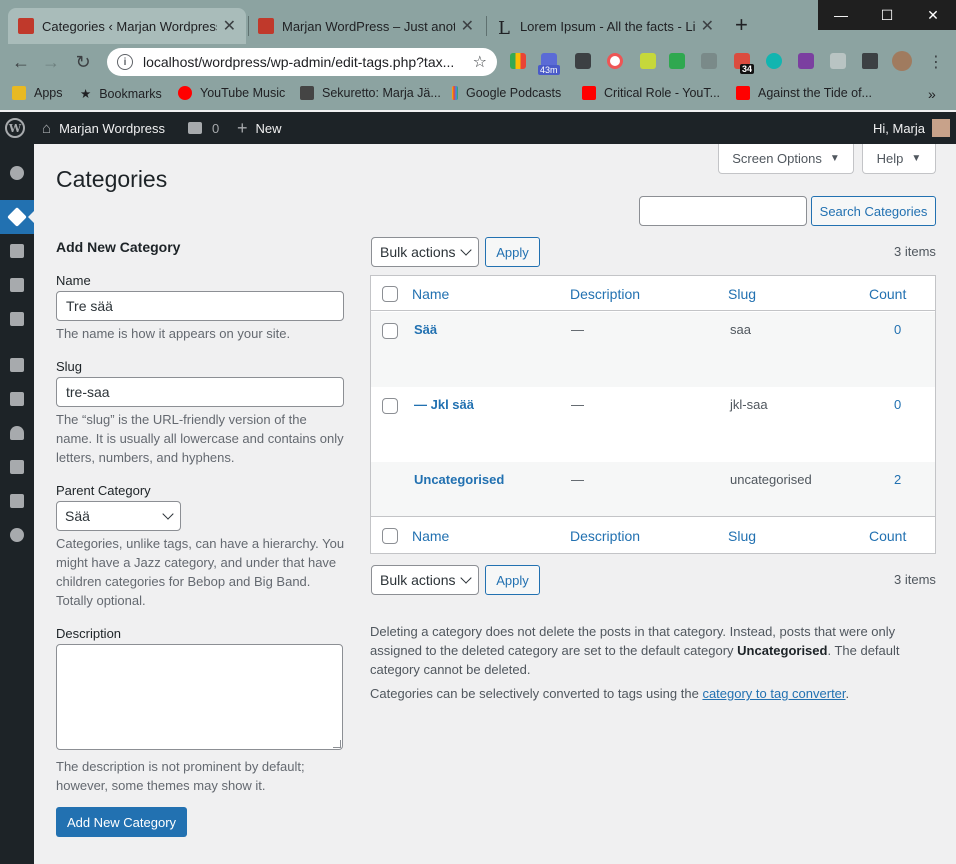 This screenshot has height=864, width=956. I want to click on tab-title: Categories ‹ Marjan Wordpress —, so click(129, 26).